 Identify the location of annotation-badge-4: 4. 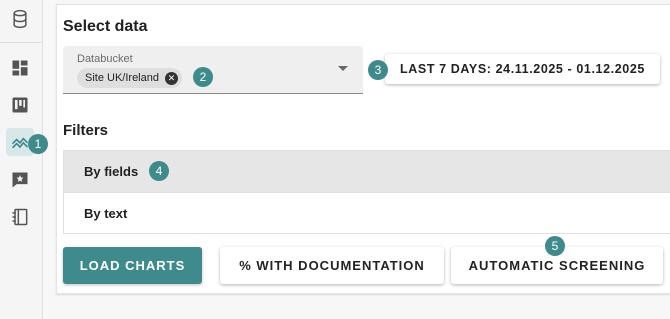
(159, 171).